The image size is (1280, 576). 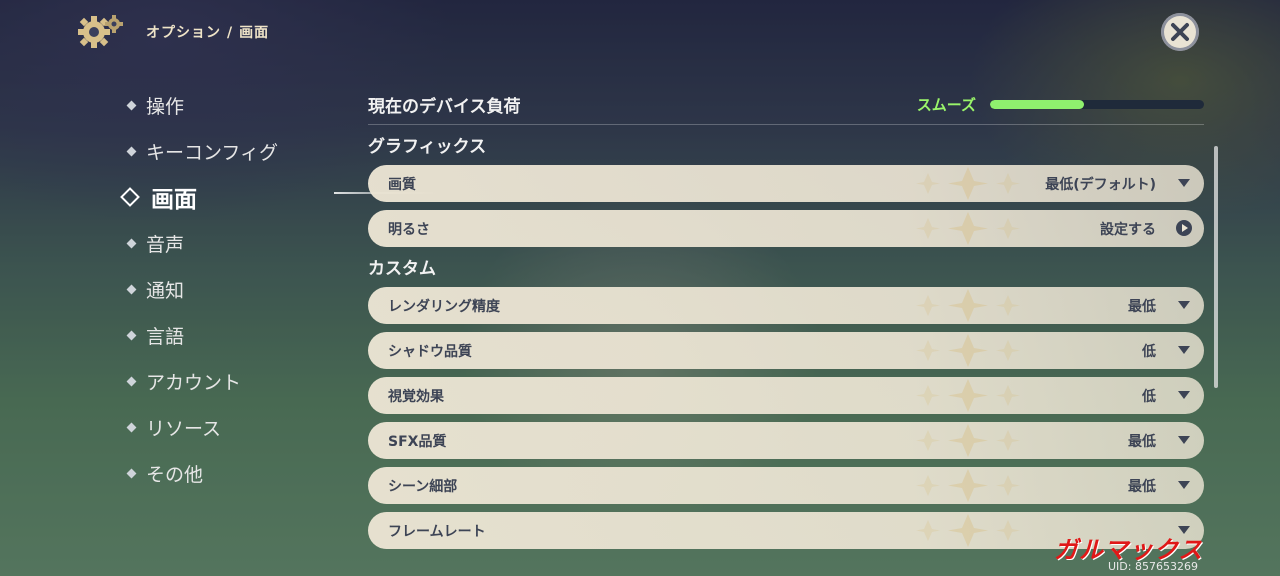 I want to click on setting-value: 設定する, so click(x=1128, y=229).